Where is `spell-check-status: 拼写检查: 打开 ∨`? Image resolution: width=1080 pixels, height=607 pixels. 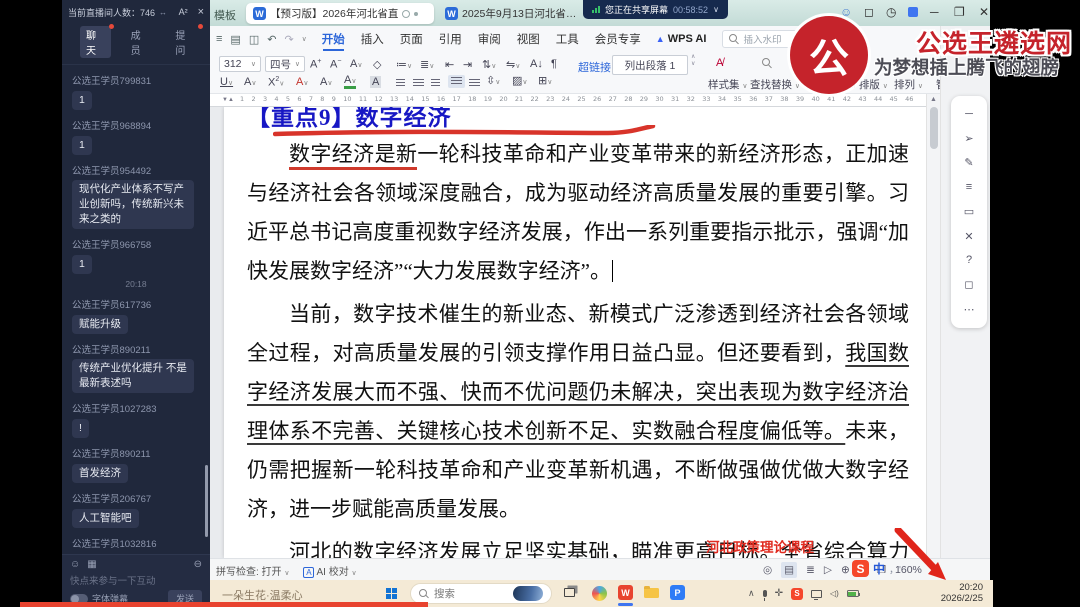
spell-check-status: 拼写检查: 打开 ∨ is located at coordinates (252, 570).